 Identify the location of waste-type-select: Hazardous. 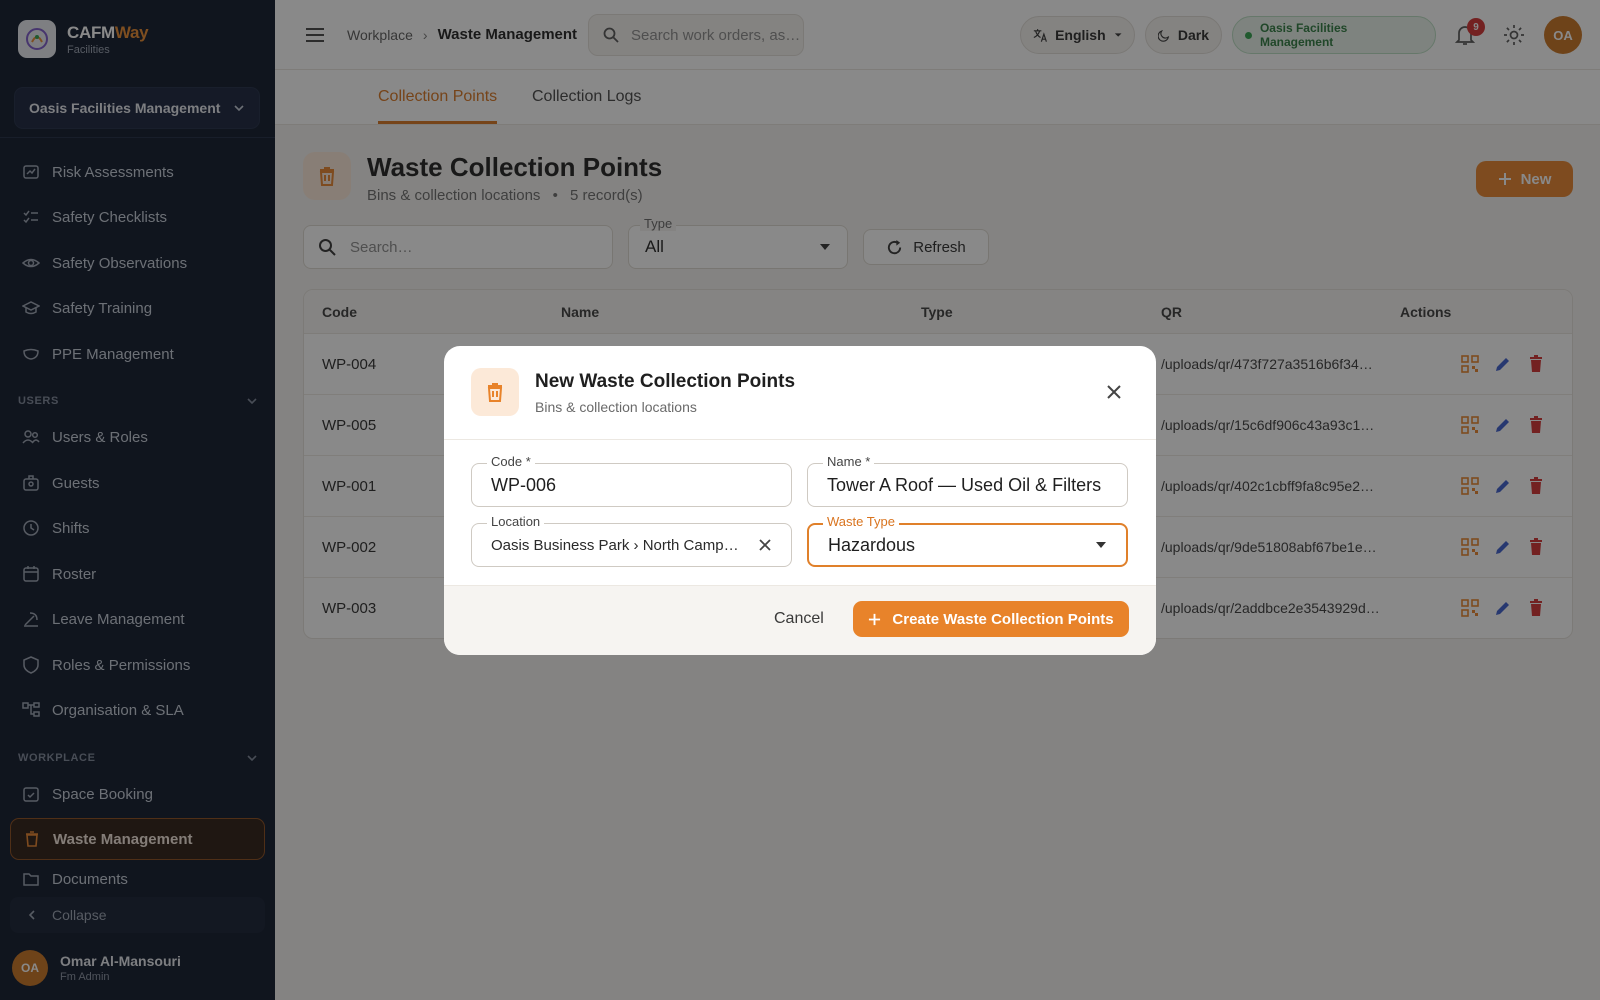
(967, 545).